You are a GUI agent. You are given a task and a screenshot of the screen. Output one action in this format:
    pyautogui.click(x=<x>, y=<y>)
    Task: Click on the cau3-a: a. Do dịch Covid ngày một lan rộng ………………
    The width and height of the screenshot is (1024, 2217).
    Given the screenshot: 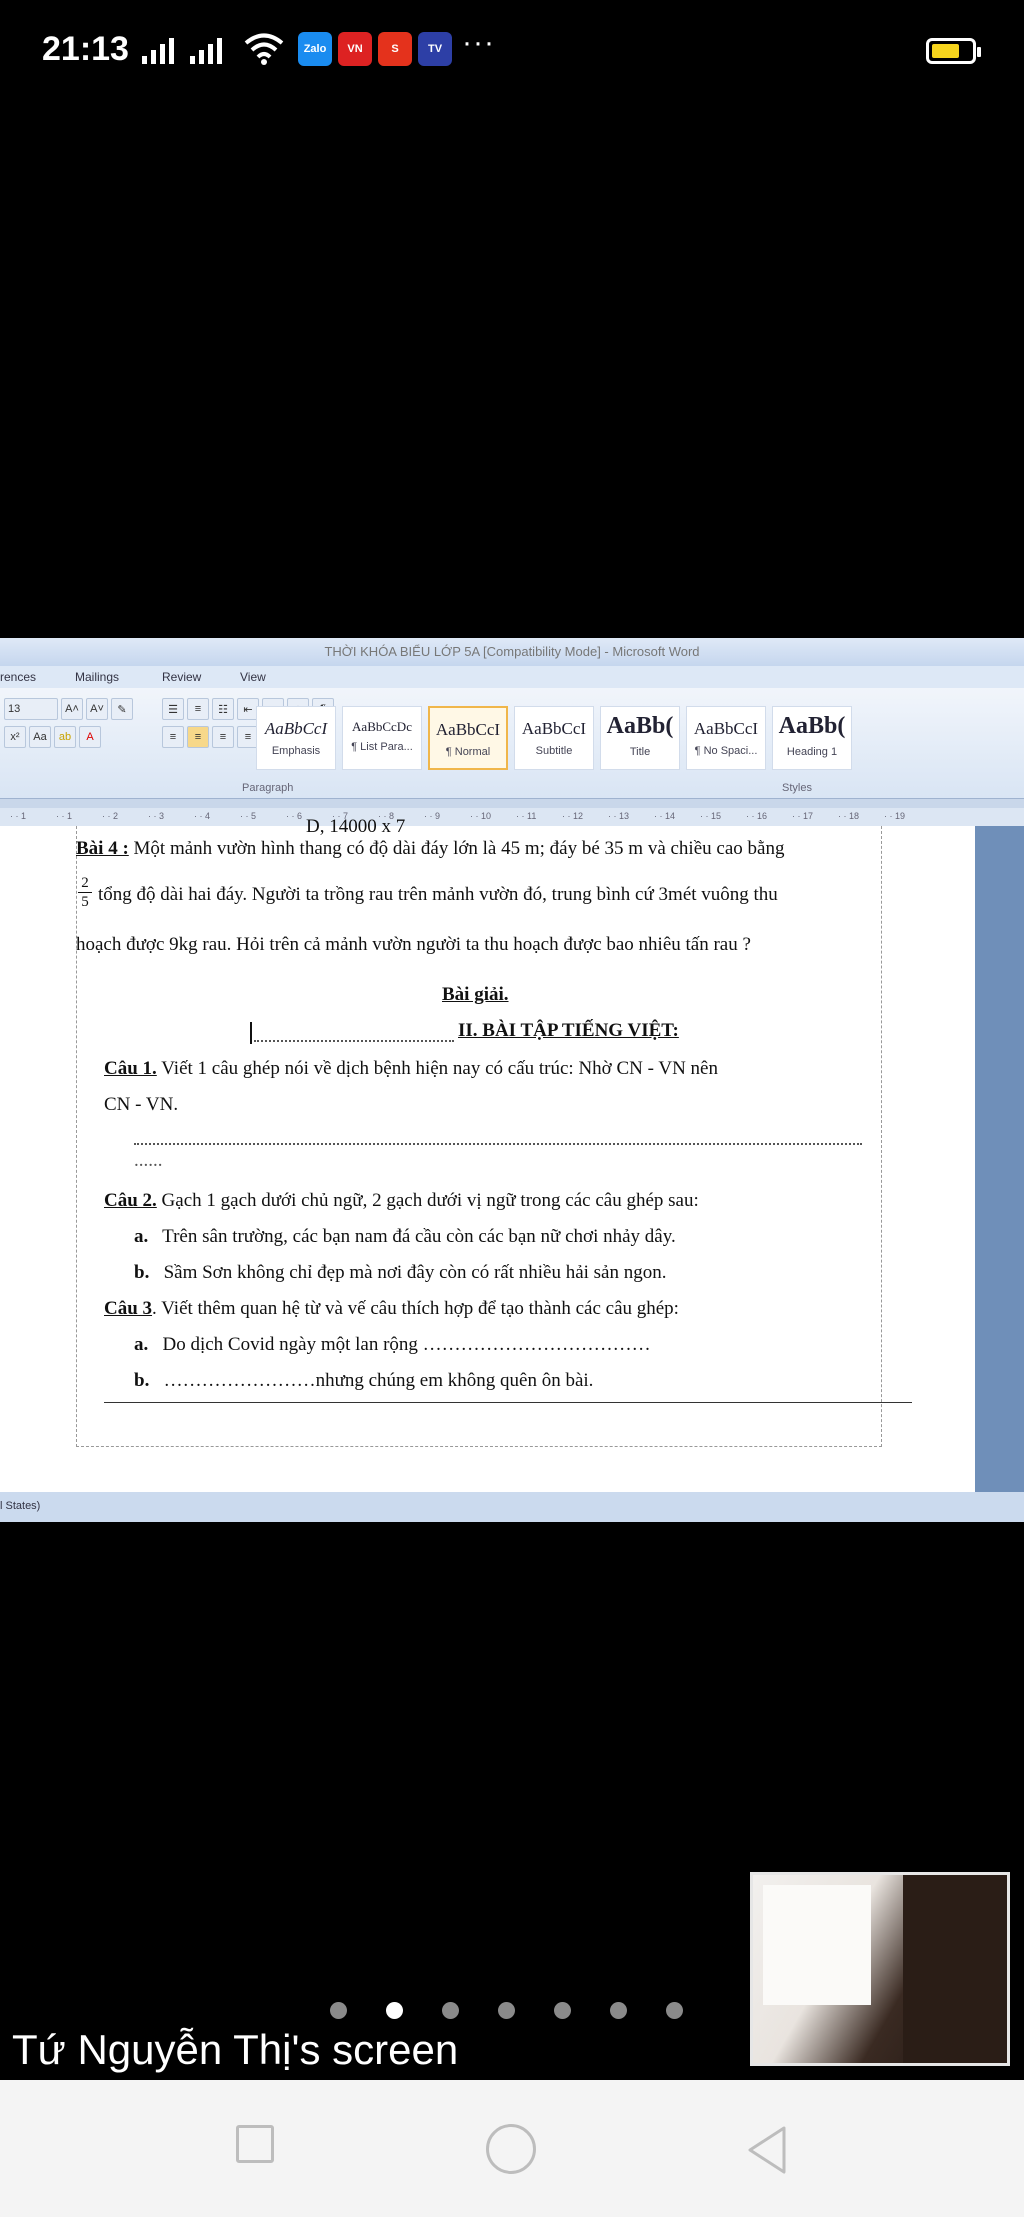 What is the action you would take?
    pyautogui.click(x=392, y=1345)
    